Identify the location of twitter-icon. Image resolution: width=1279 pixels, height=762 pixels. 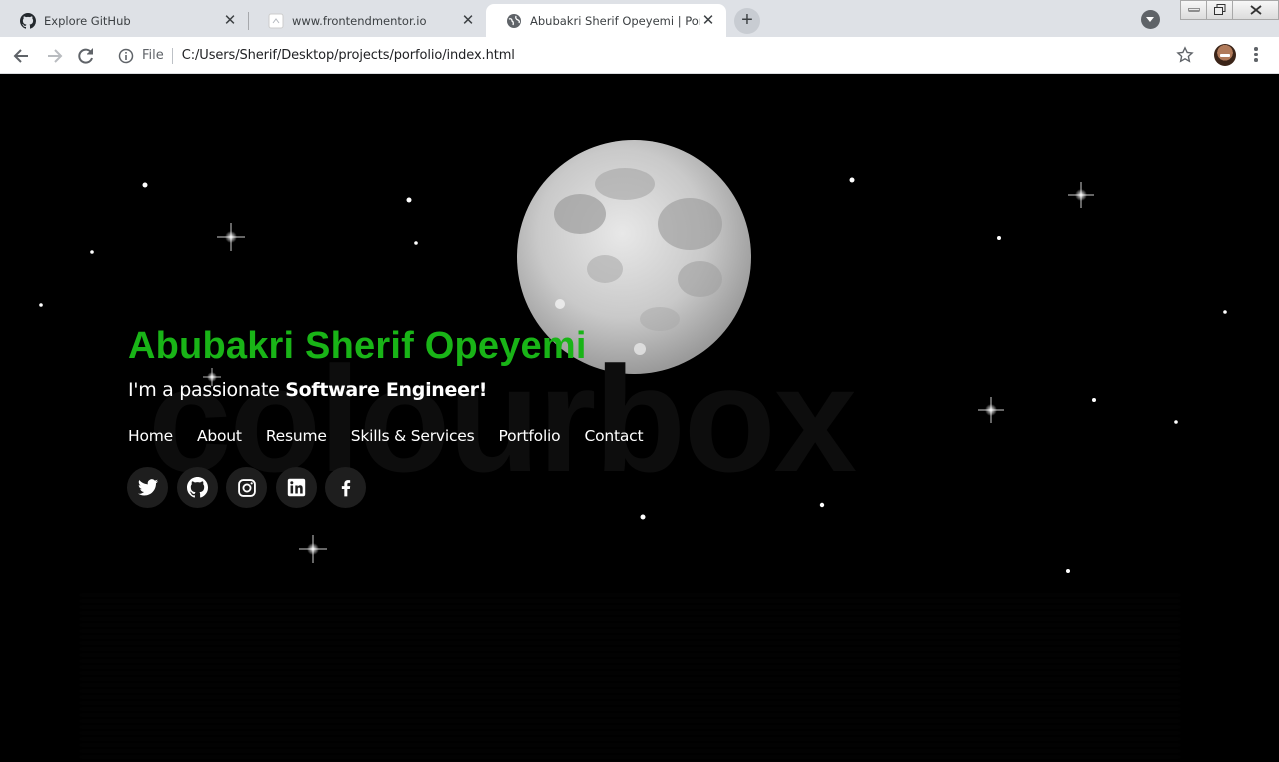
(147, 487).